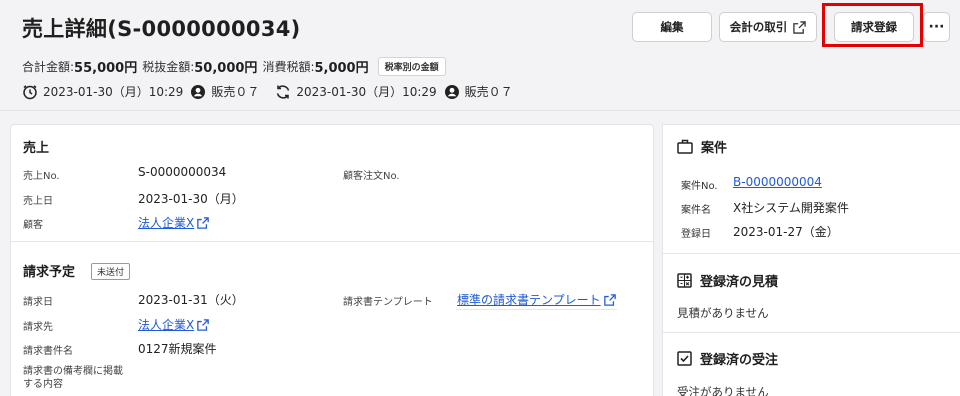 This screenshot has width=960, height=396. I want to click on quotes-empty-text: 見積がありません, so click(723, 313).